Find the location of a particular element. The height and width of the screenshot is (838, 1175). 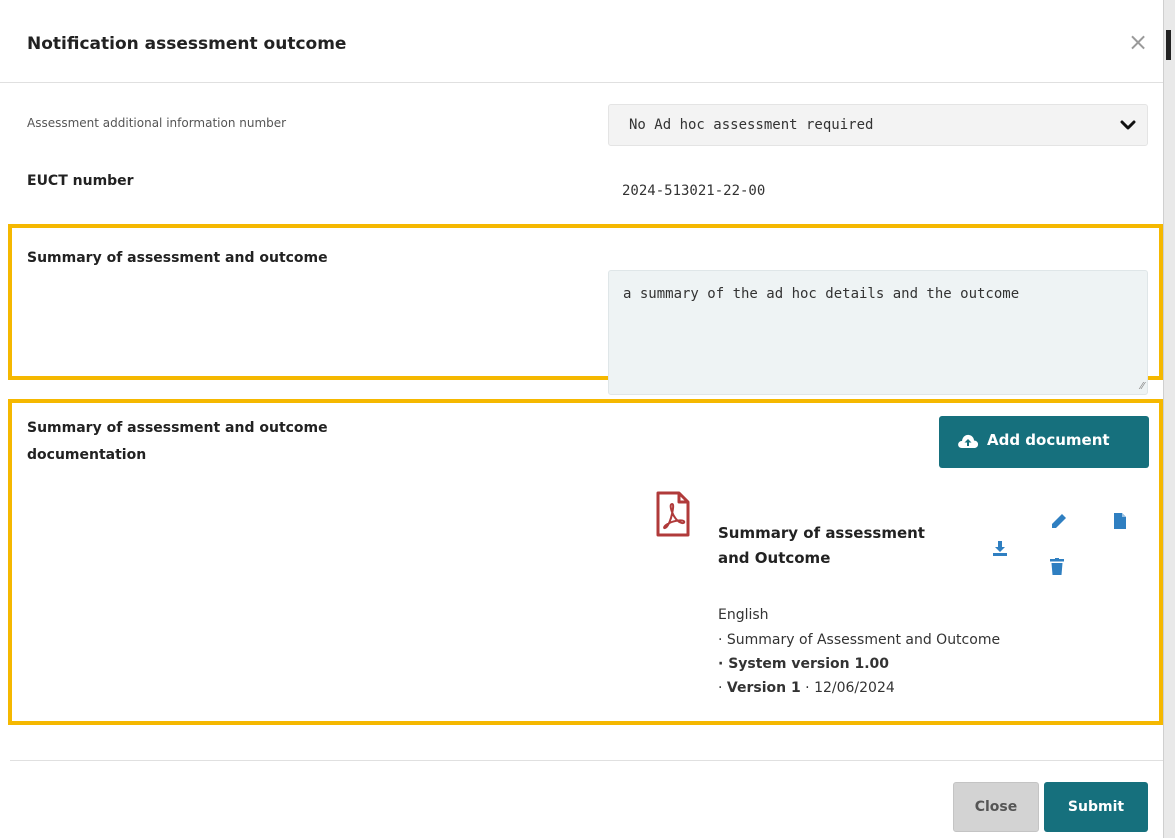

resize-grip-icon: ⁄⁄ is located at coordinates (1142, 386).